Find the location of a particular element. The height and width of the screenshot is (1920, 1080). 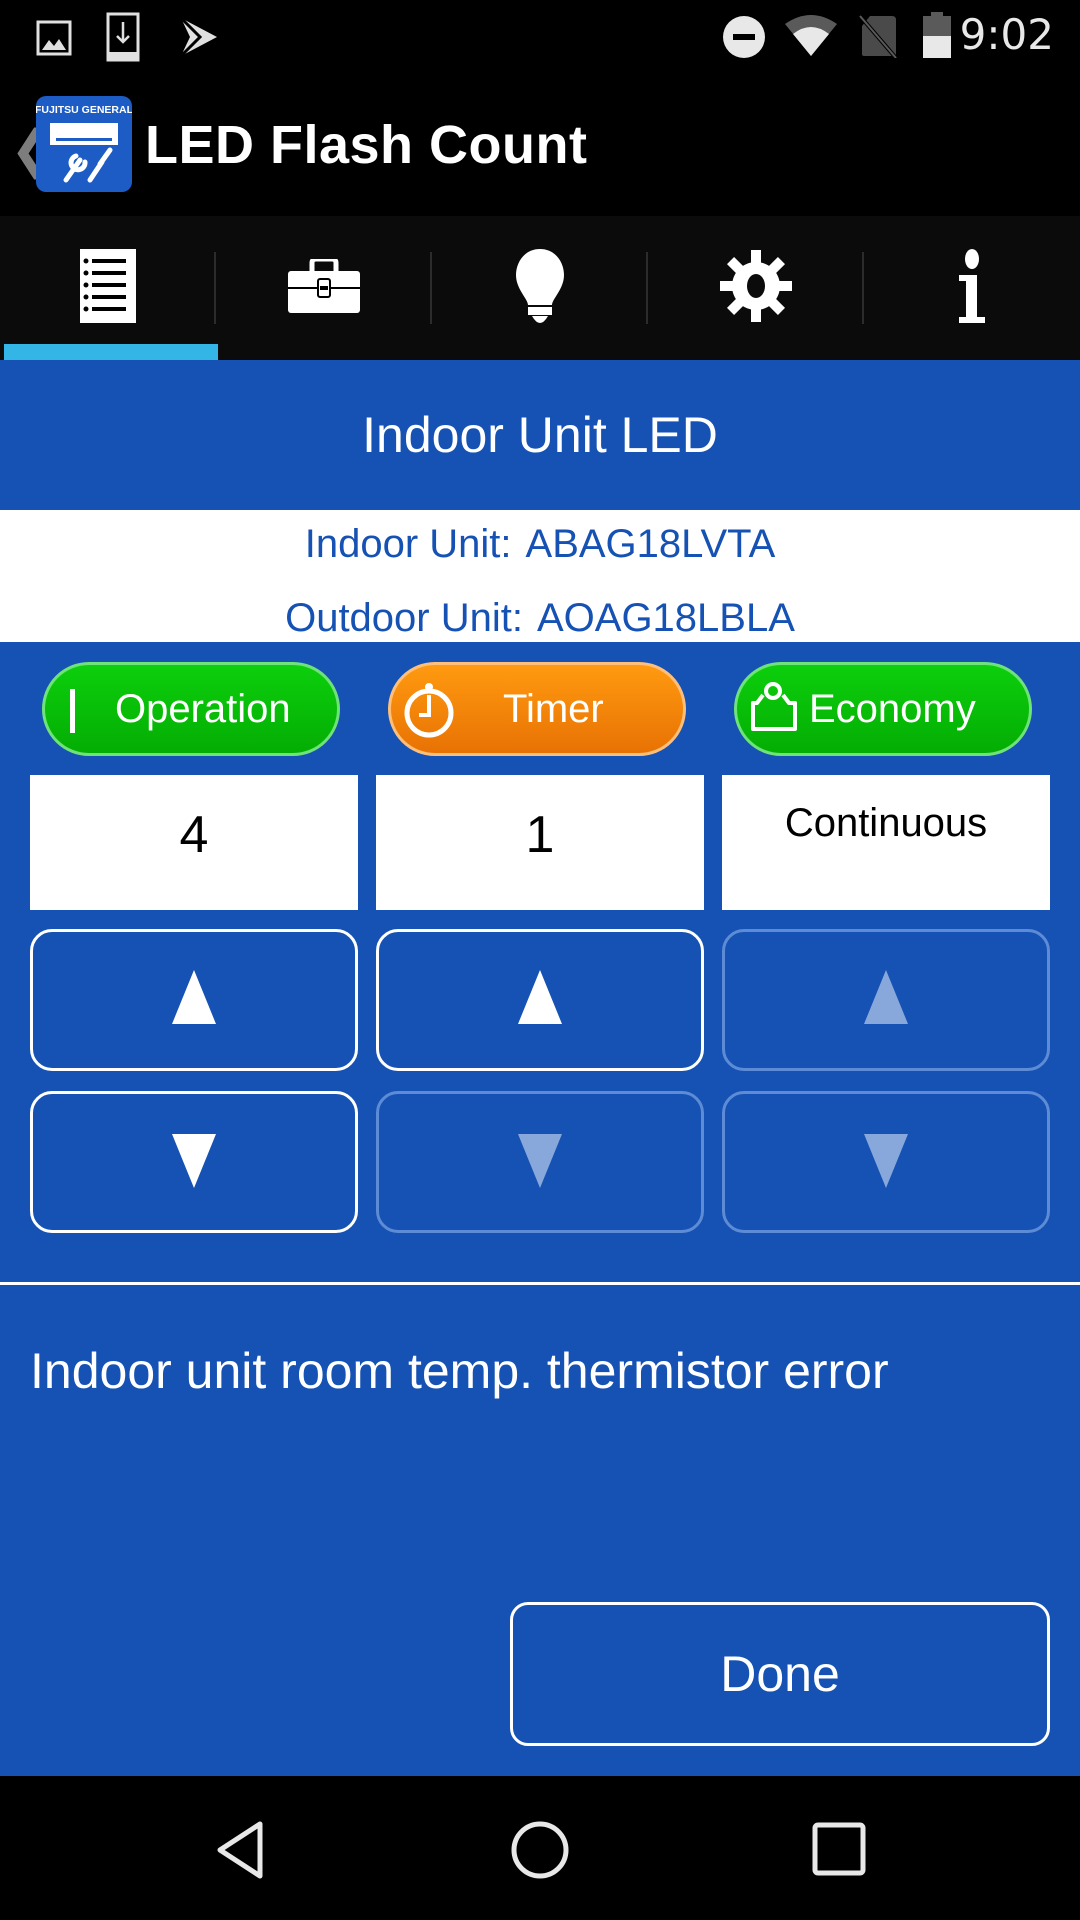

download-icon is located at coordinates (123, 39).